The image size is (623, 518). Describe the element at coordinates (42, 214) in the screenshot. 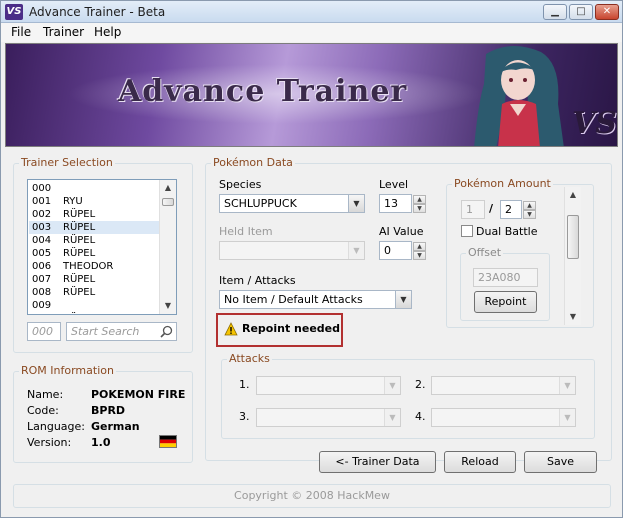

I see `trainer-number: 002` at that location.